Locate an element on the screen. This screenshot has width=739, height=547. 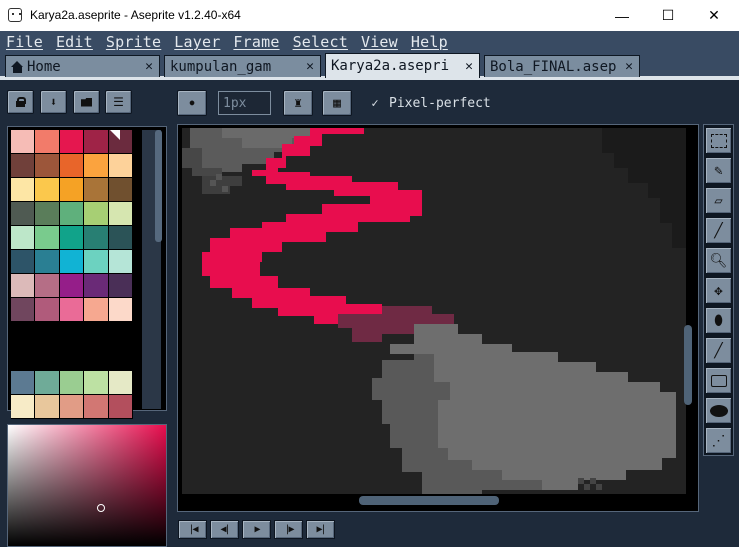
menu-edit: Edit is located at coordinates (74, 42).